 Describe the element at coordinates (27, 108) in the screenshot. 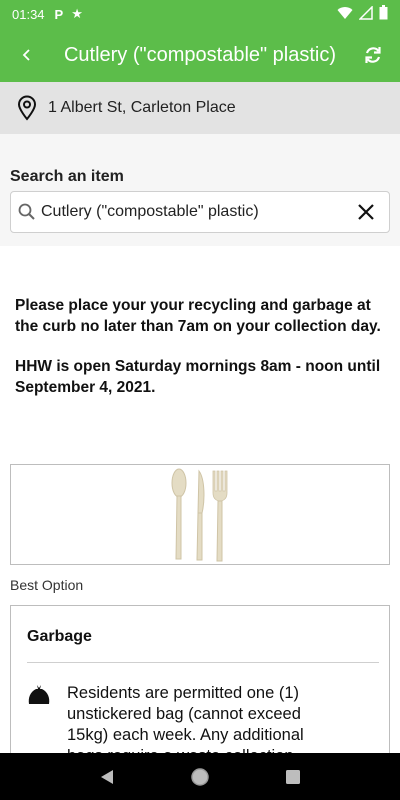

I see `location-pin-icon` at that location.